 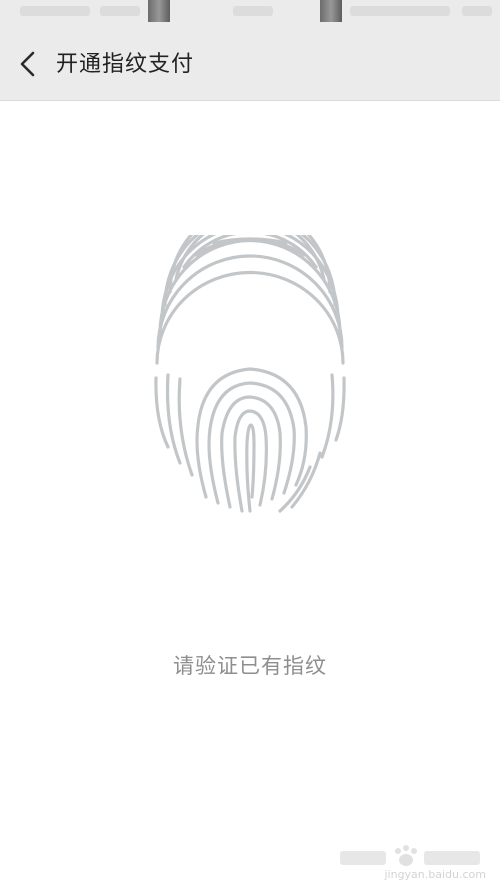 What do you see at coordinates (250, 374) in the screenshot?
I see `fingerprint-icon` at bounding box center [250, 374].